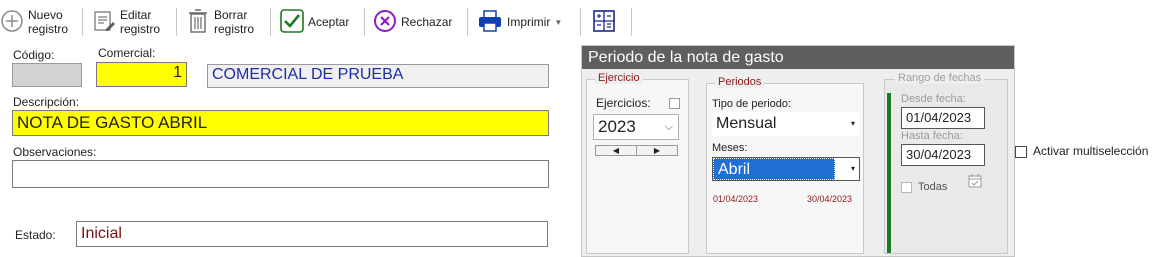  What do you see at coordinates (730, 148) in the screenshot?
I see `meses-label: Meses:` at bounding box center [730, 148].